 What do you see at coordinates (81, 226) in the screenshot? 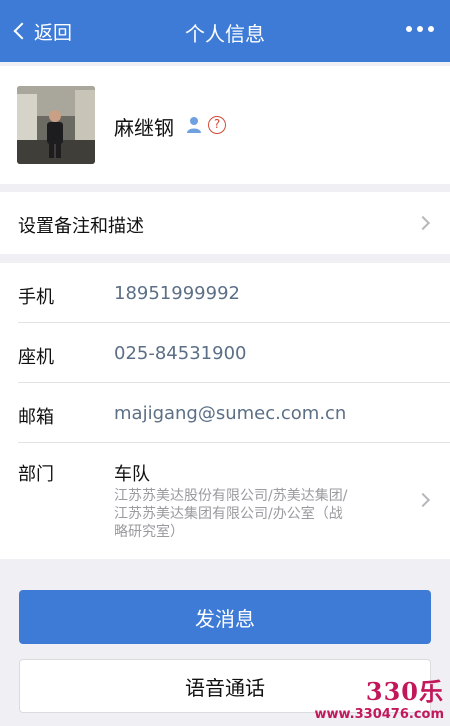
I see `remark-label: 设置备注和描述` at bounding box center [81, 226].